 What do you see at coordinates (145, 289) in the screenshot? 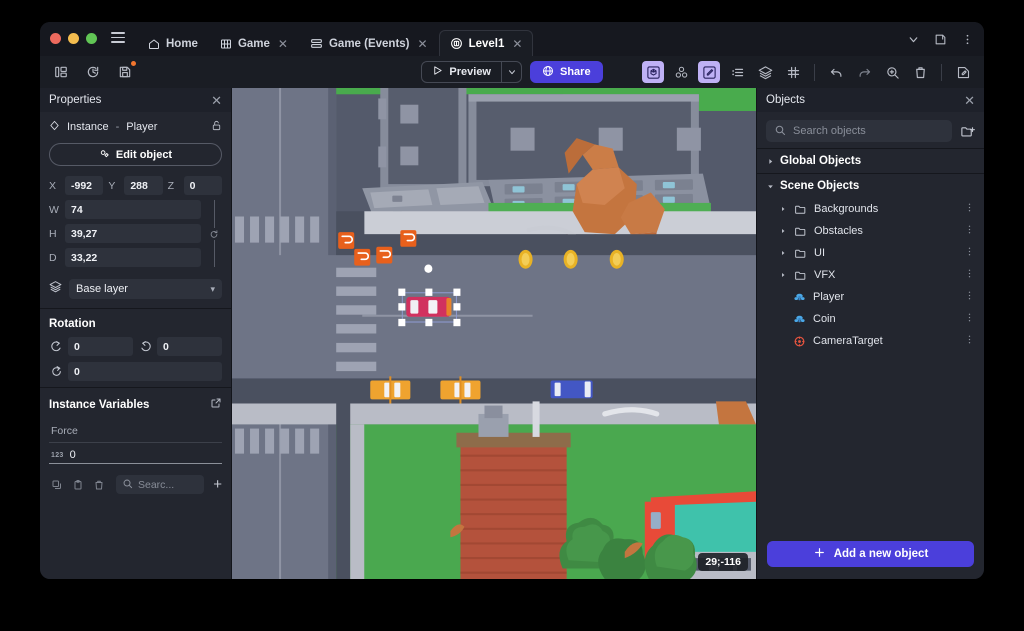
I see `layer-select: Base layer ▾` at bounding box center [145, 289].